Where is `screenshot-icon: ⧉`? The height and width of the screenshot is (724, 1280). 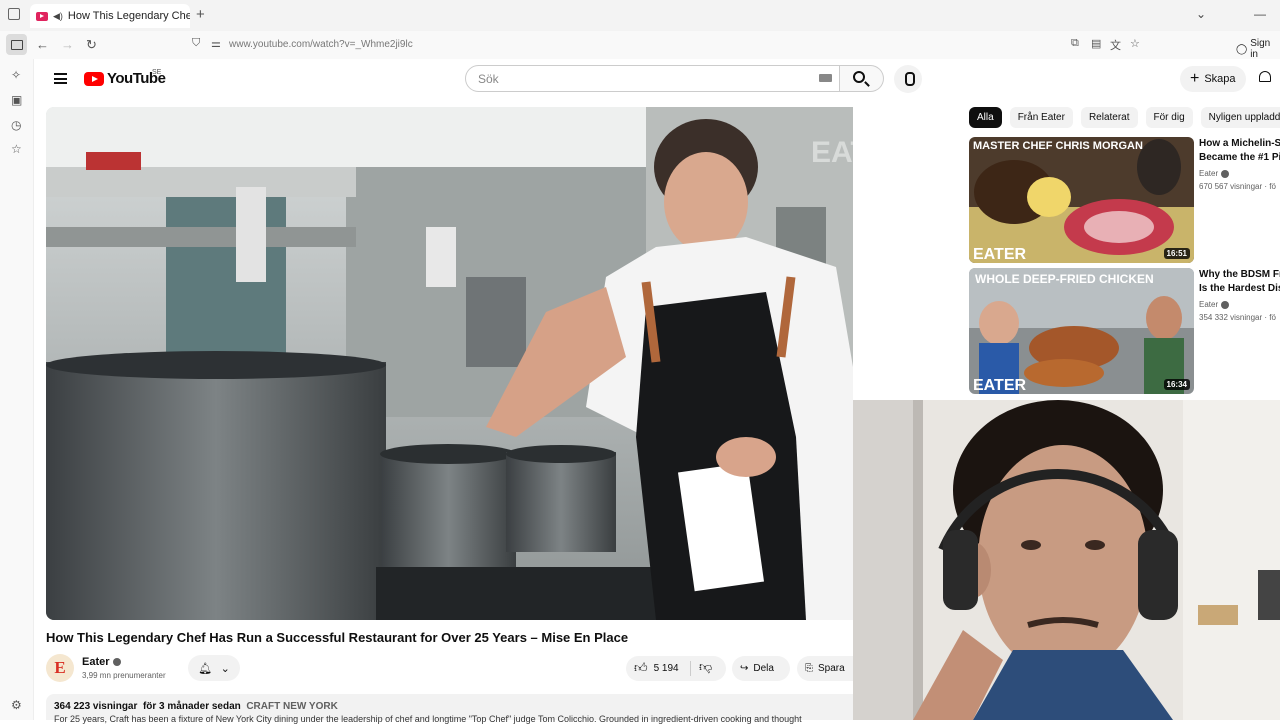 screenshot-icon: ⧉ is located at coordinates (1075, 43).